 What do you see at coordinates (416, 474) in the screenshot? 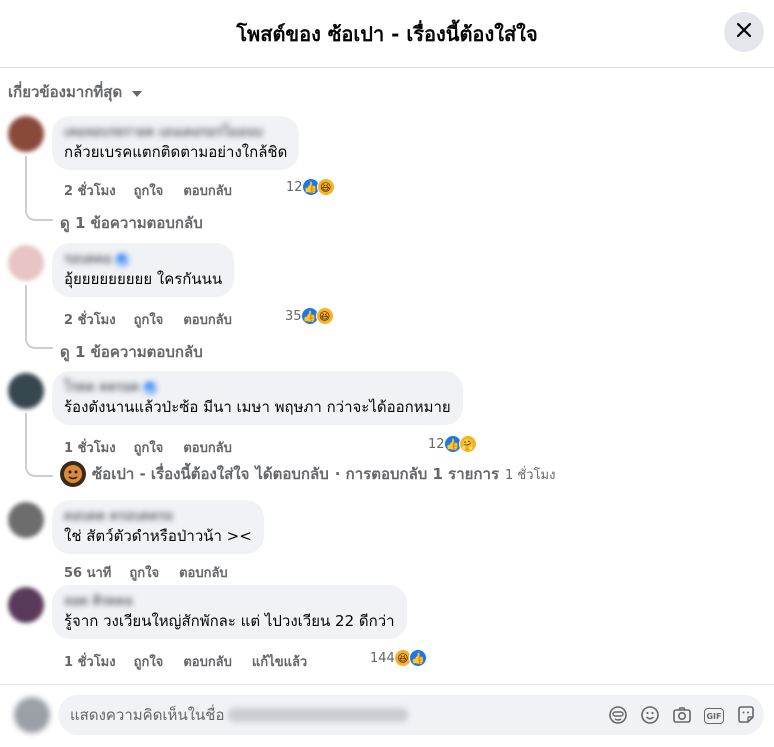
I see `reply-summary: · การตอบกลับ 1 รายการ` at bounding box center [416, 474].